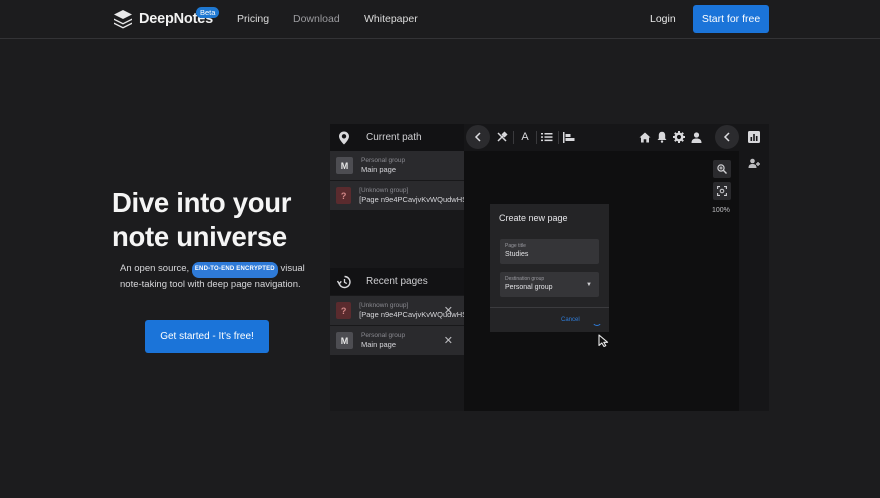  Describe the element at coordinates (721, 210) in the screenshot. I see `zoom-level: 100%` at that location.